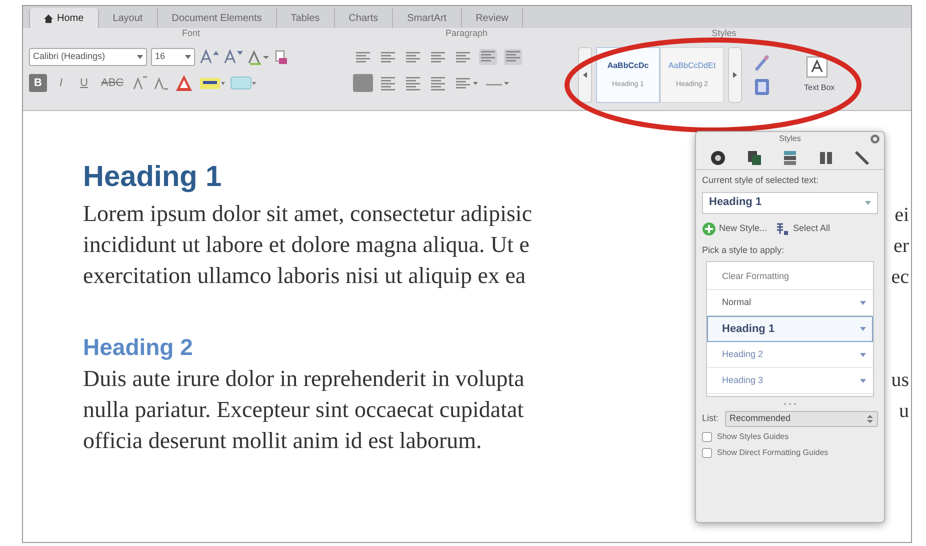 This screenshot has height=546, width=926. I want to click on style-list-item: Heading 1, so click(790, 329).